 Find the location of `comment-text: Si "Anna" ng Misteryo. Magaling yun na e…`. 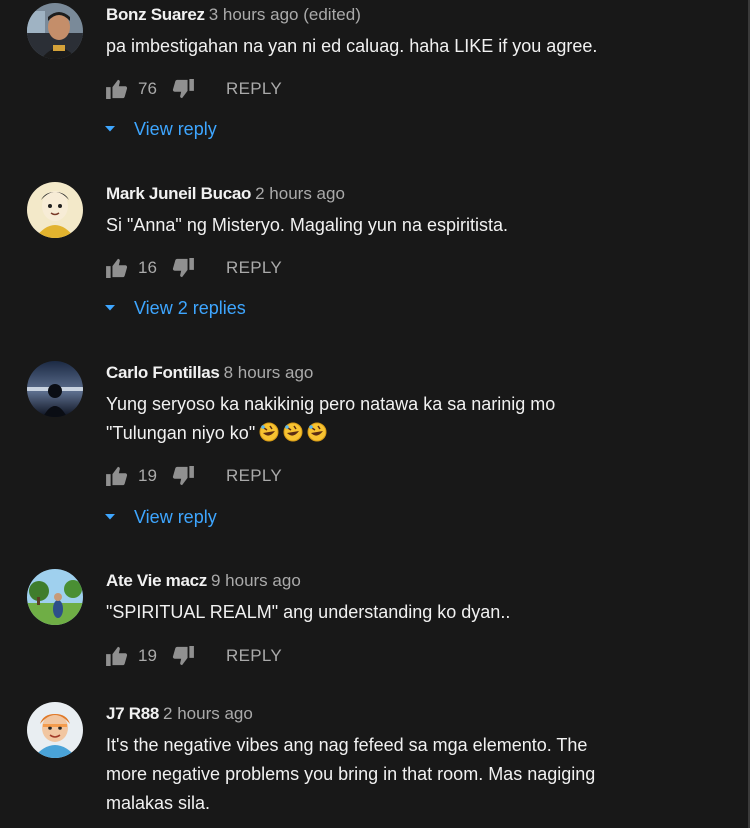

comment-text: Si "Anna" ng Misteryo. Magaling yun na e… is located at coordinates (307, 225).